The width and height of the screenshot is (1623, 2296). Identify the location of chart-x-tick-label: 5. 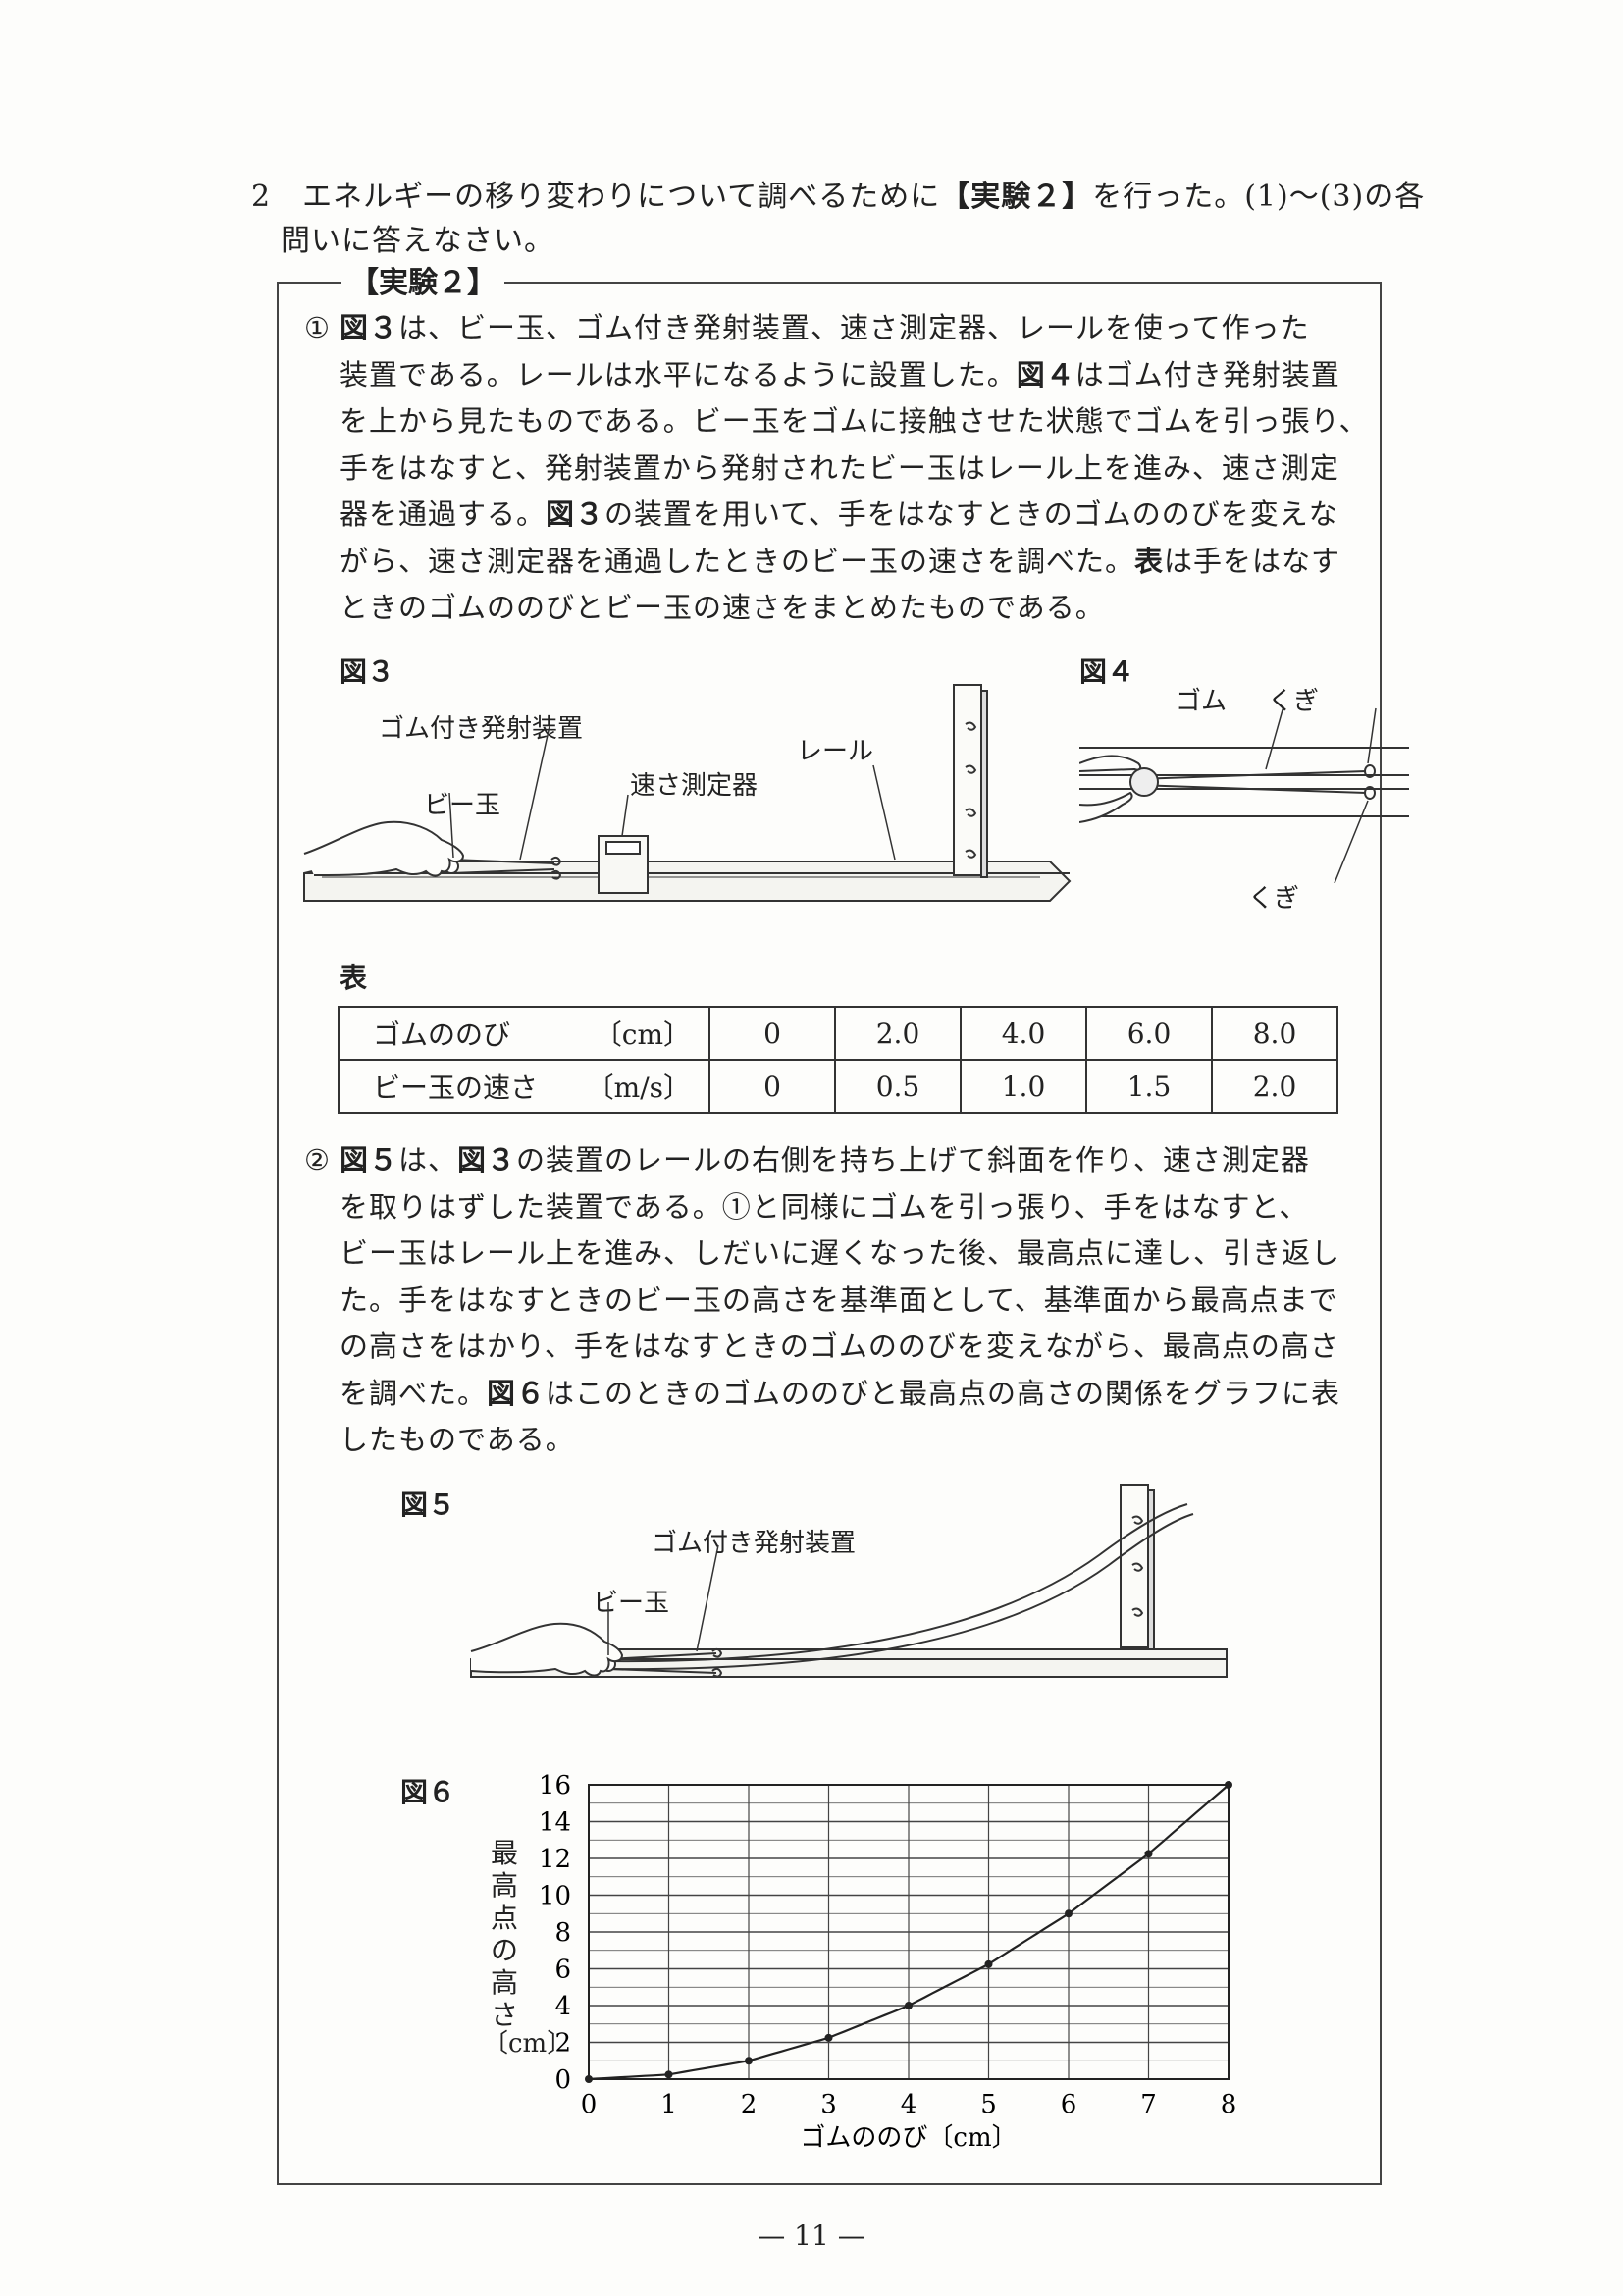
(988, 2104).